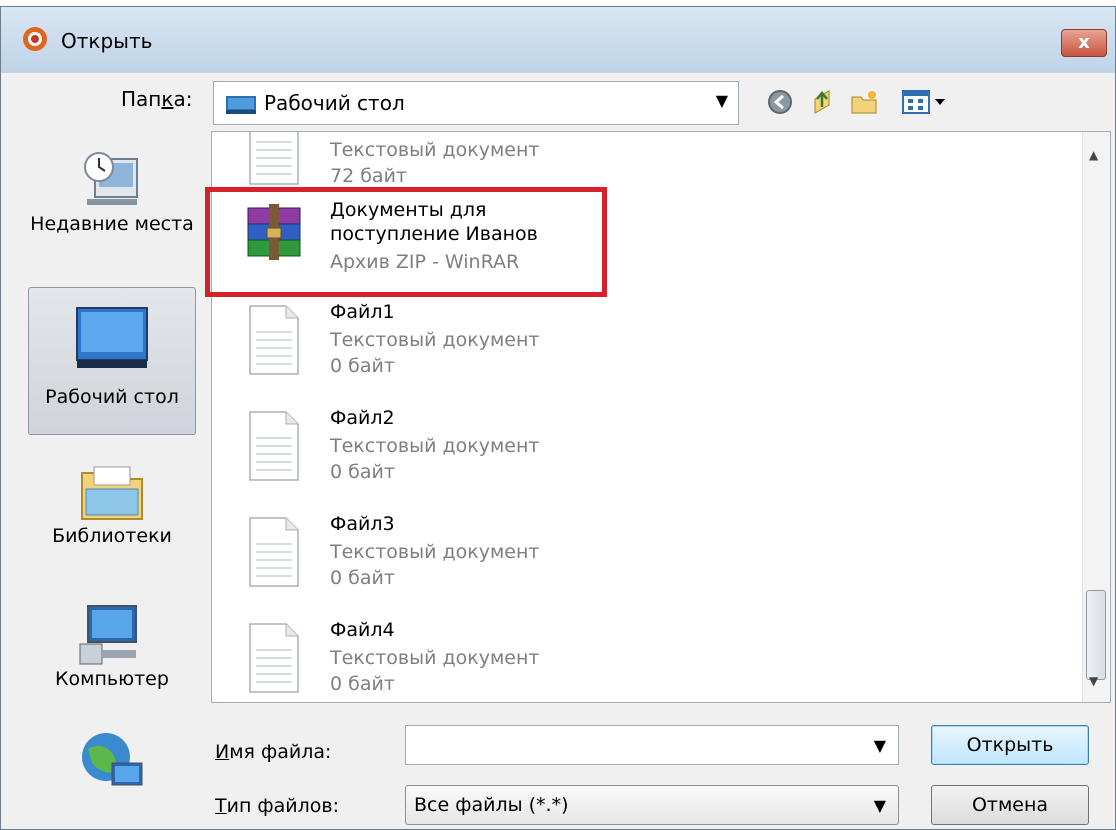  I want to click on file-name: Файл3, so click(362, 524).